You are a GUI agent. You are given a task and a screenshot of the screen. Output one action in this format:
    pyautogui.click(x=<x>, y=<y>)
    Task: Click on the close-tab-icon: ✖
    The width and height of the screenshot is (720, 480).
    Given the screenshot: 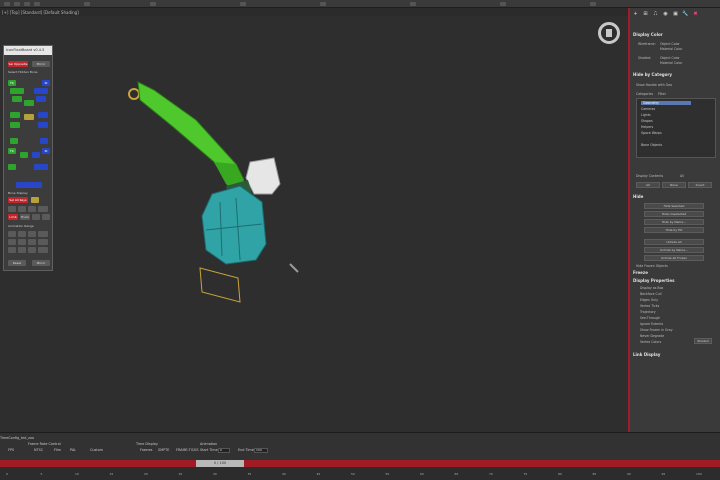 What is the action you would take?
    pyautogui.click(x=695, y=14)
    